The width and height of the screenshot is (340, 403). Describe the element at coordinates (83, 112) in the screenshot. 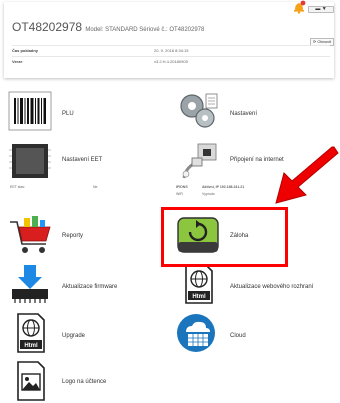

I see `tile-plu: PLU` at that location.